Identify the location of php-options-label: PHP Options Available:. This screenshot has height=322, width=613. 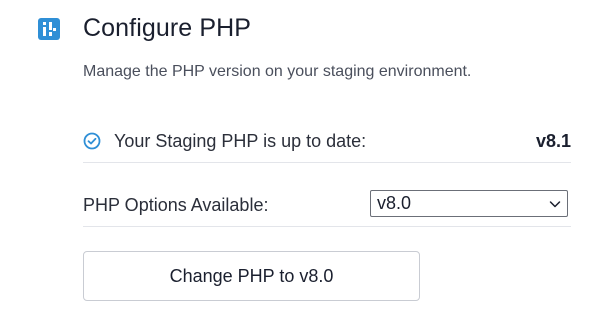
(176, 204).